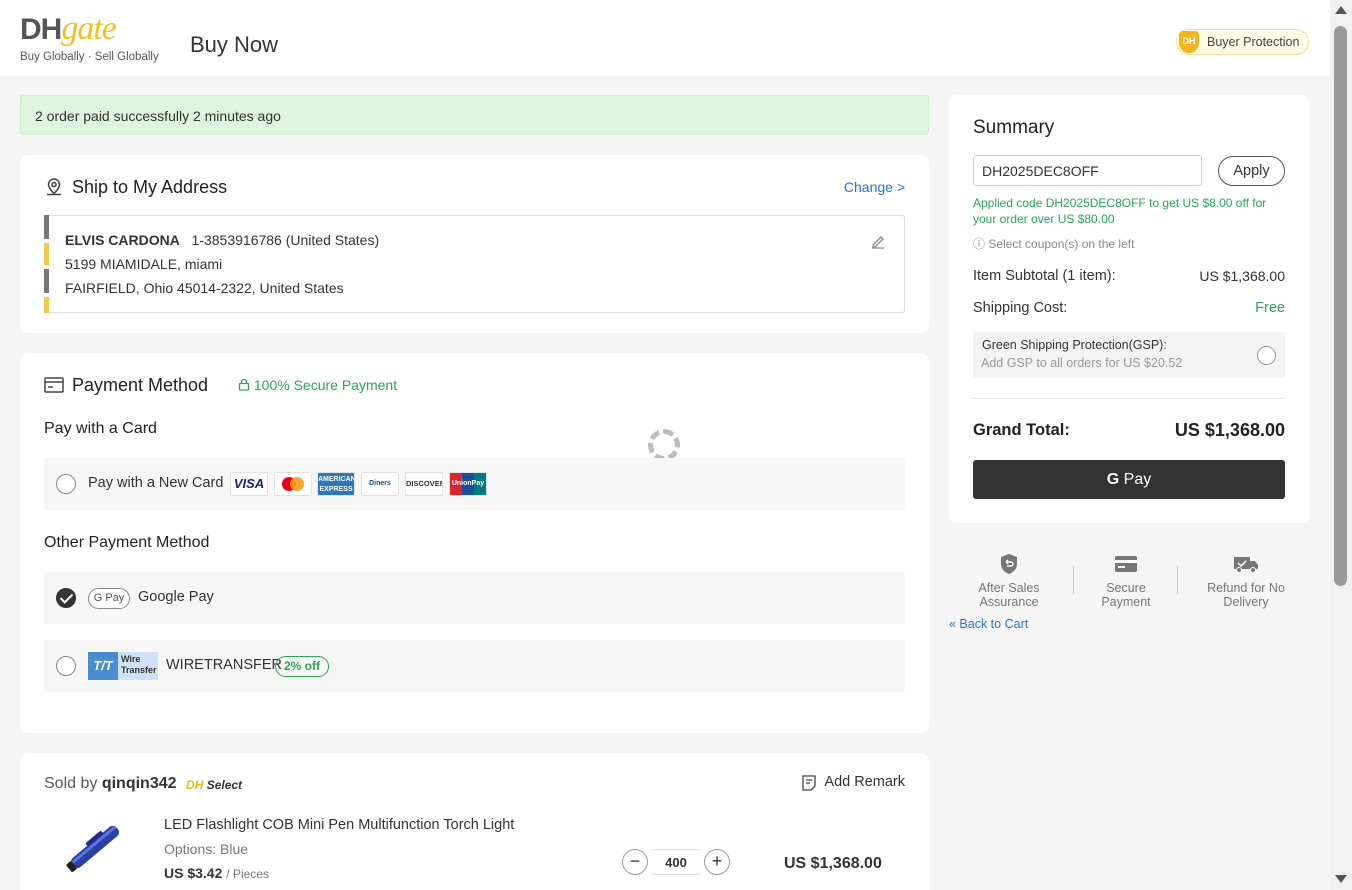 This screenshot has height=890, width=1352. I want to click on increase-quantity-button: +, so click(717, 862).